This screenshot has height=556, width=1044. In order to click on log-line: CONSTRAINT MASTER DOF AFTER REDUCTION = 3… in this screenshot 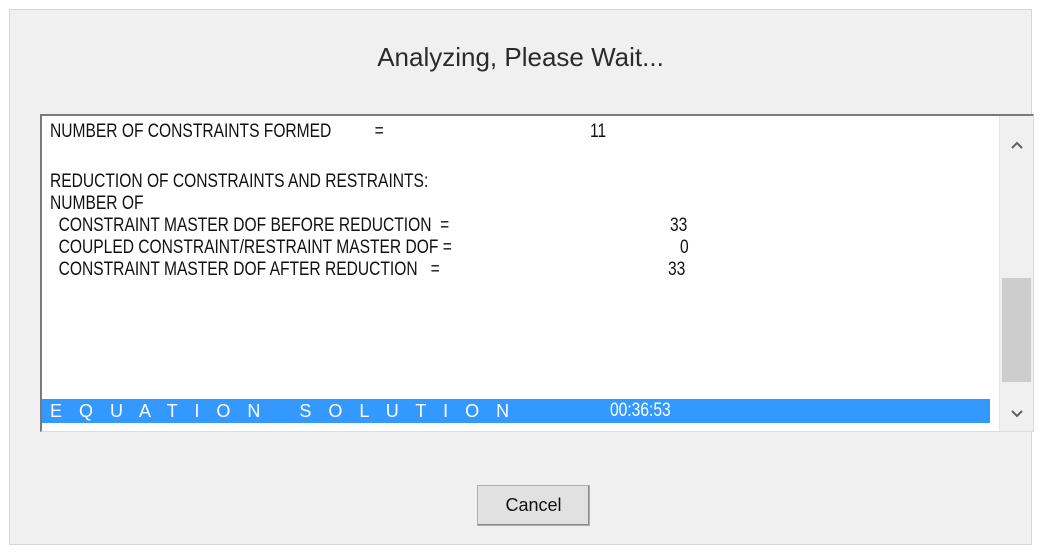, I will do `click(368, 269)`.